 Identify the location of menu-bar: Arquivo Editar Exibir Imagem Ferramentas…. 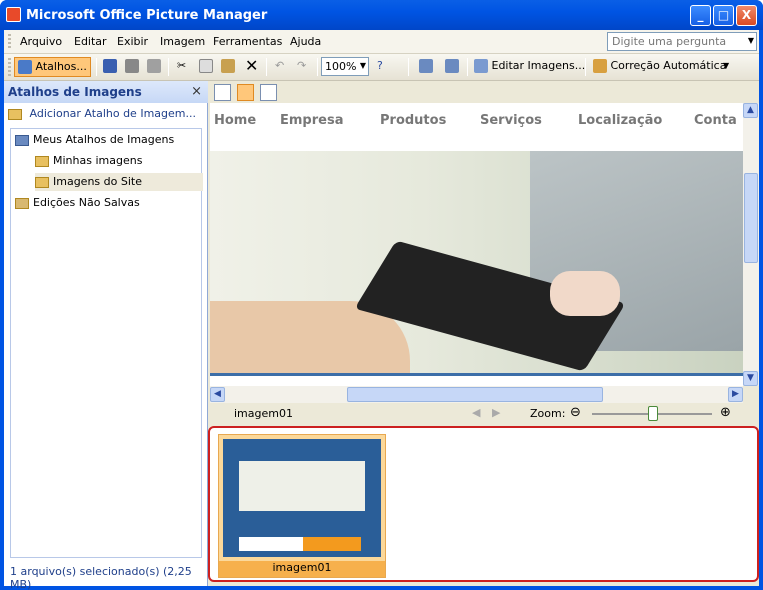
(381, 42).